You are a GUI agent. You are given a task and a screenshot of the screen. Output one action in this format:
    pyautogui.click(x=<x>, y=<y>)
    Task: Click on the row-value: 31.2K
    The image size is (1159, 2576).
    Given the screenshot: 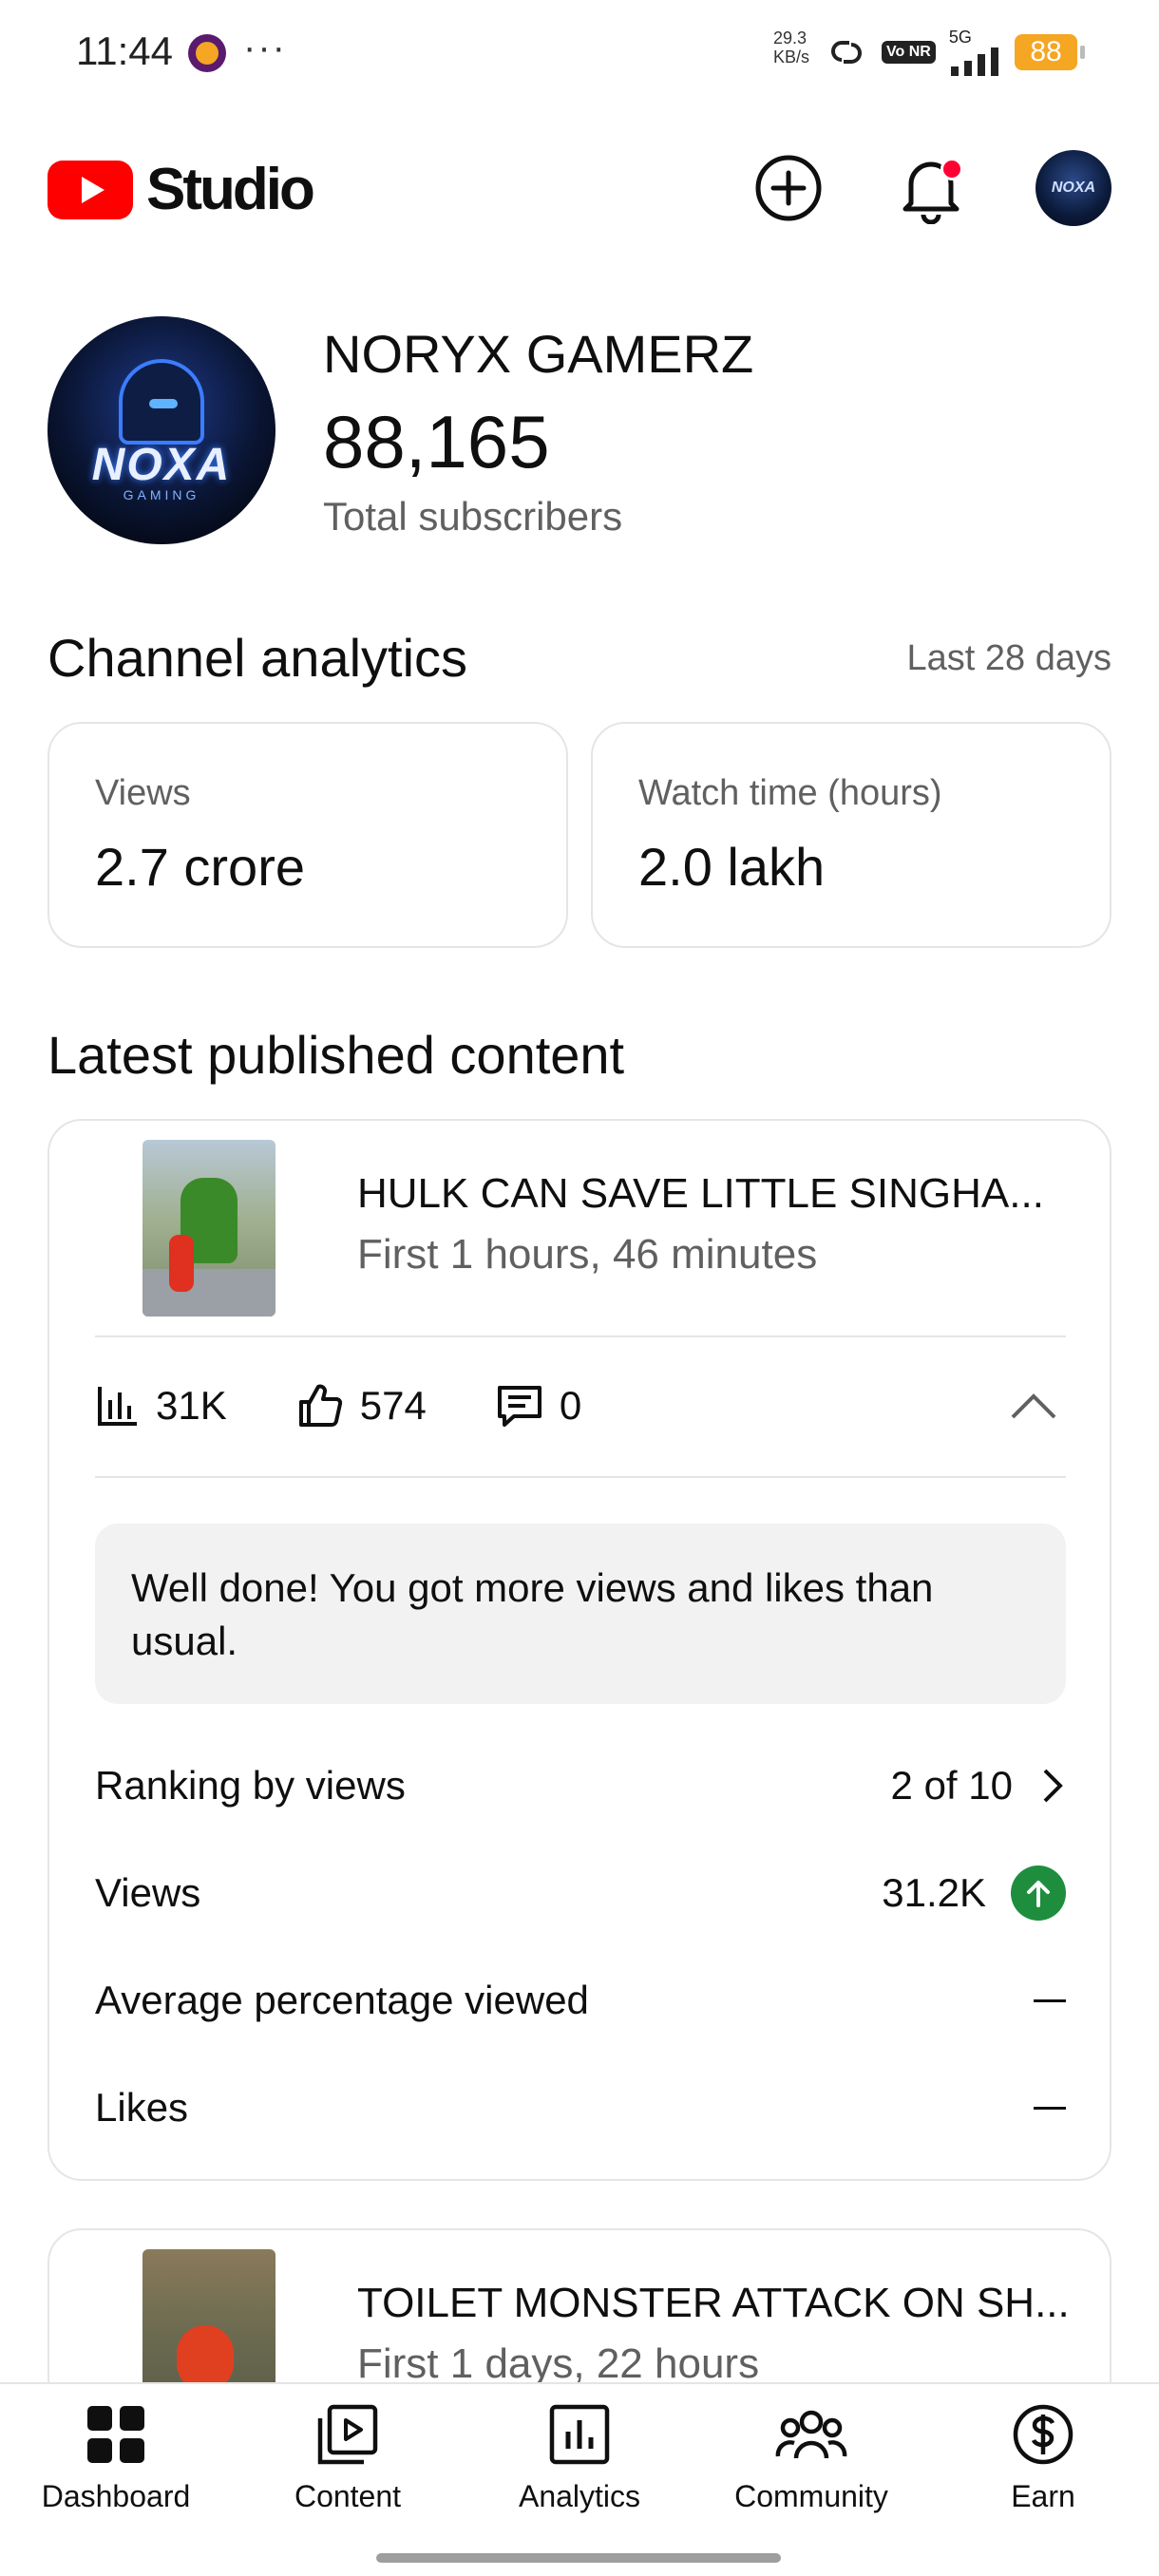 What is the action you would take?
    pyautogui.click(x=934, y=1892)
    